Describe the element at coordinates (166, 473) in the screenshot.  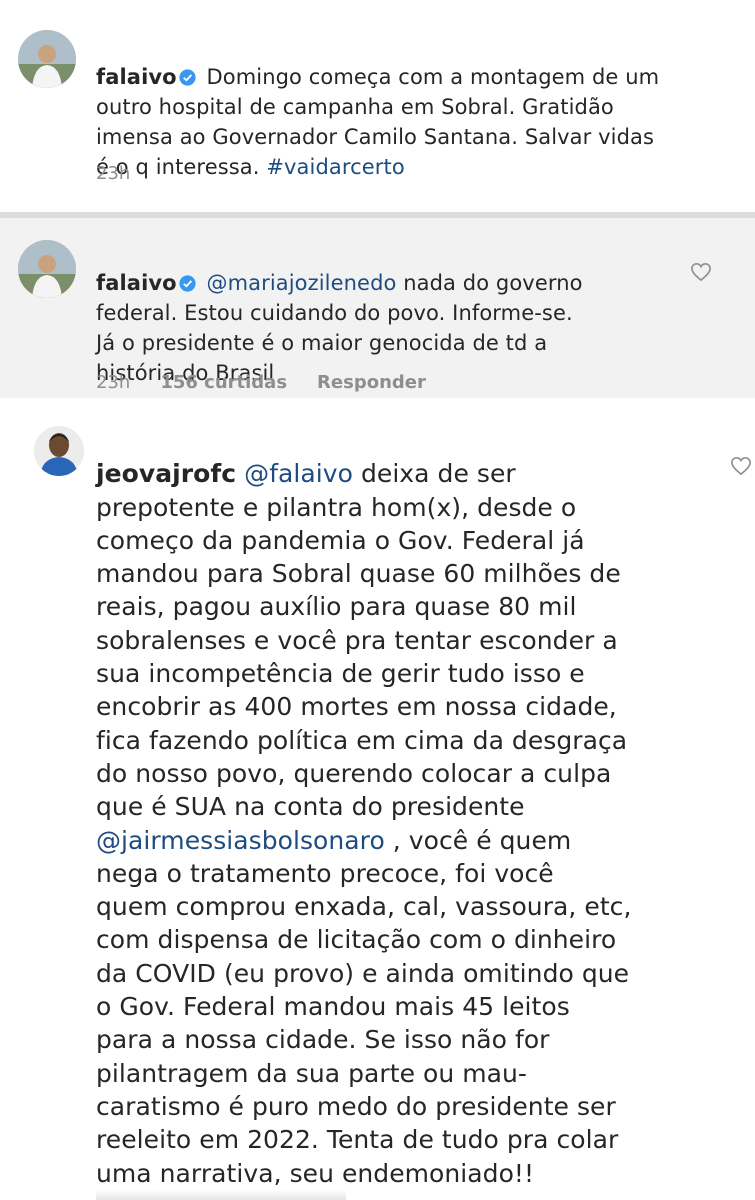
I see `comment-username: jeovajrofc` at that location.